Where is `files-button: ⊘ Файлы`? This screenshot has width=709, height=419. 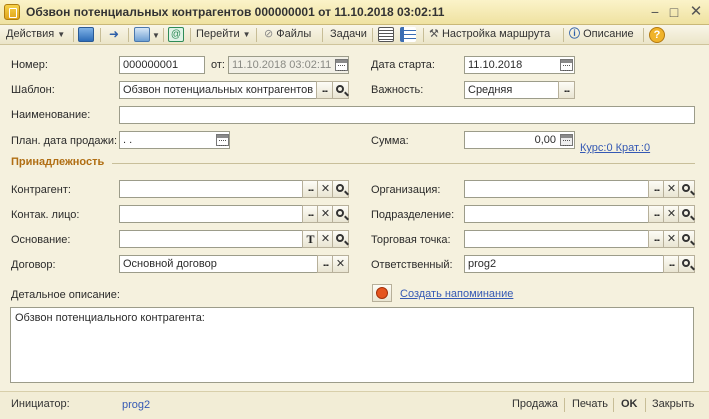
files-button: ⊘ Файлы is located at coordinates (287, 34).